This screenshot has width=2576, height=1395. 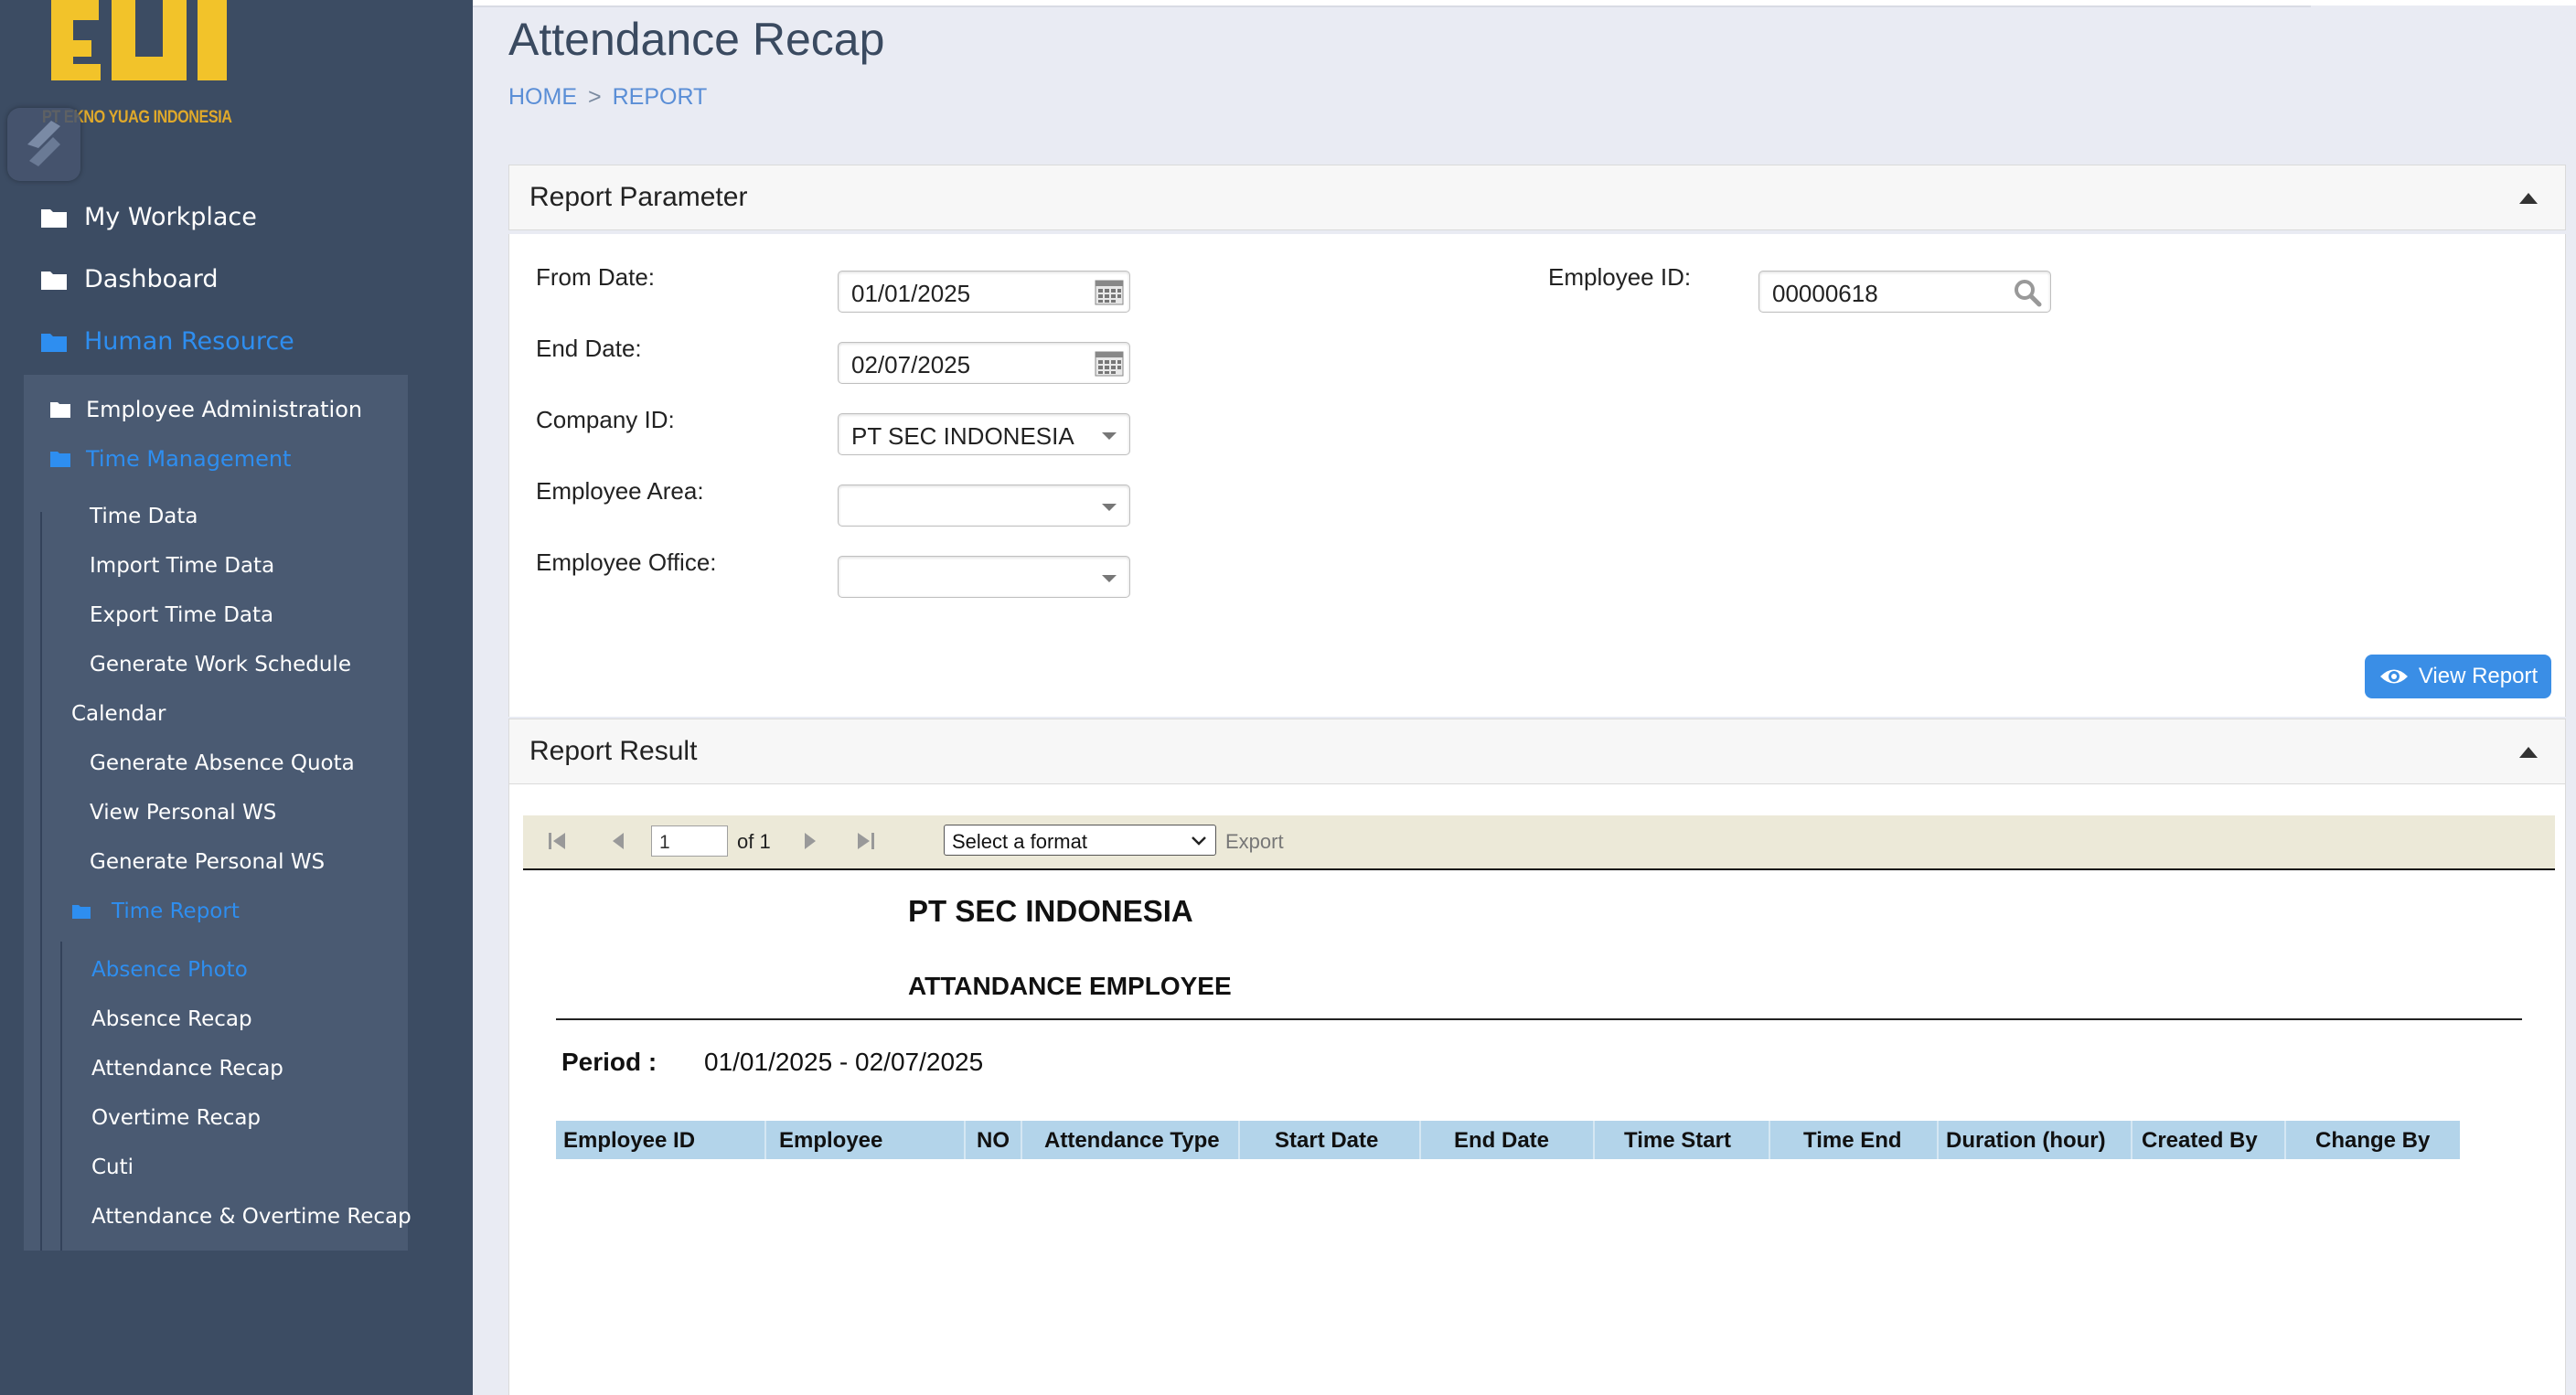 I want to click on breadcrumb-report-link: REPORT, so click(x=660, y=97).